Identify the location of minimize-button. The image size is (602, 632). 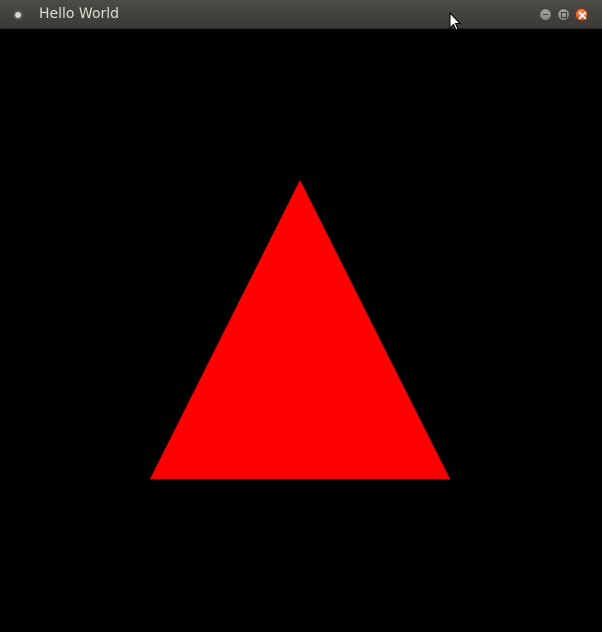
(545, 14).